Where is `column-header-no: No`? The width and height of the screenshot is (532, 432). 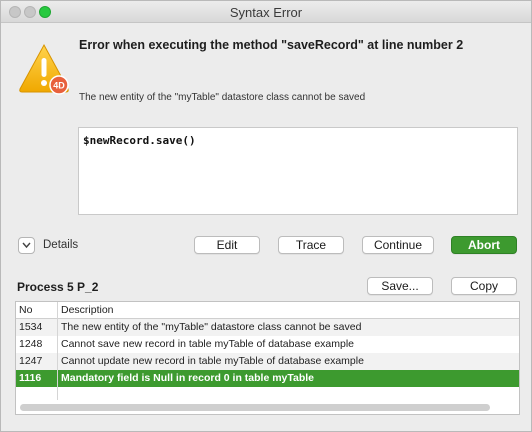
column-header-no: No is located at coordinates (25, 310).